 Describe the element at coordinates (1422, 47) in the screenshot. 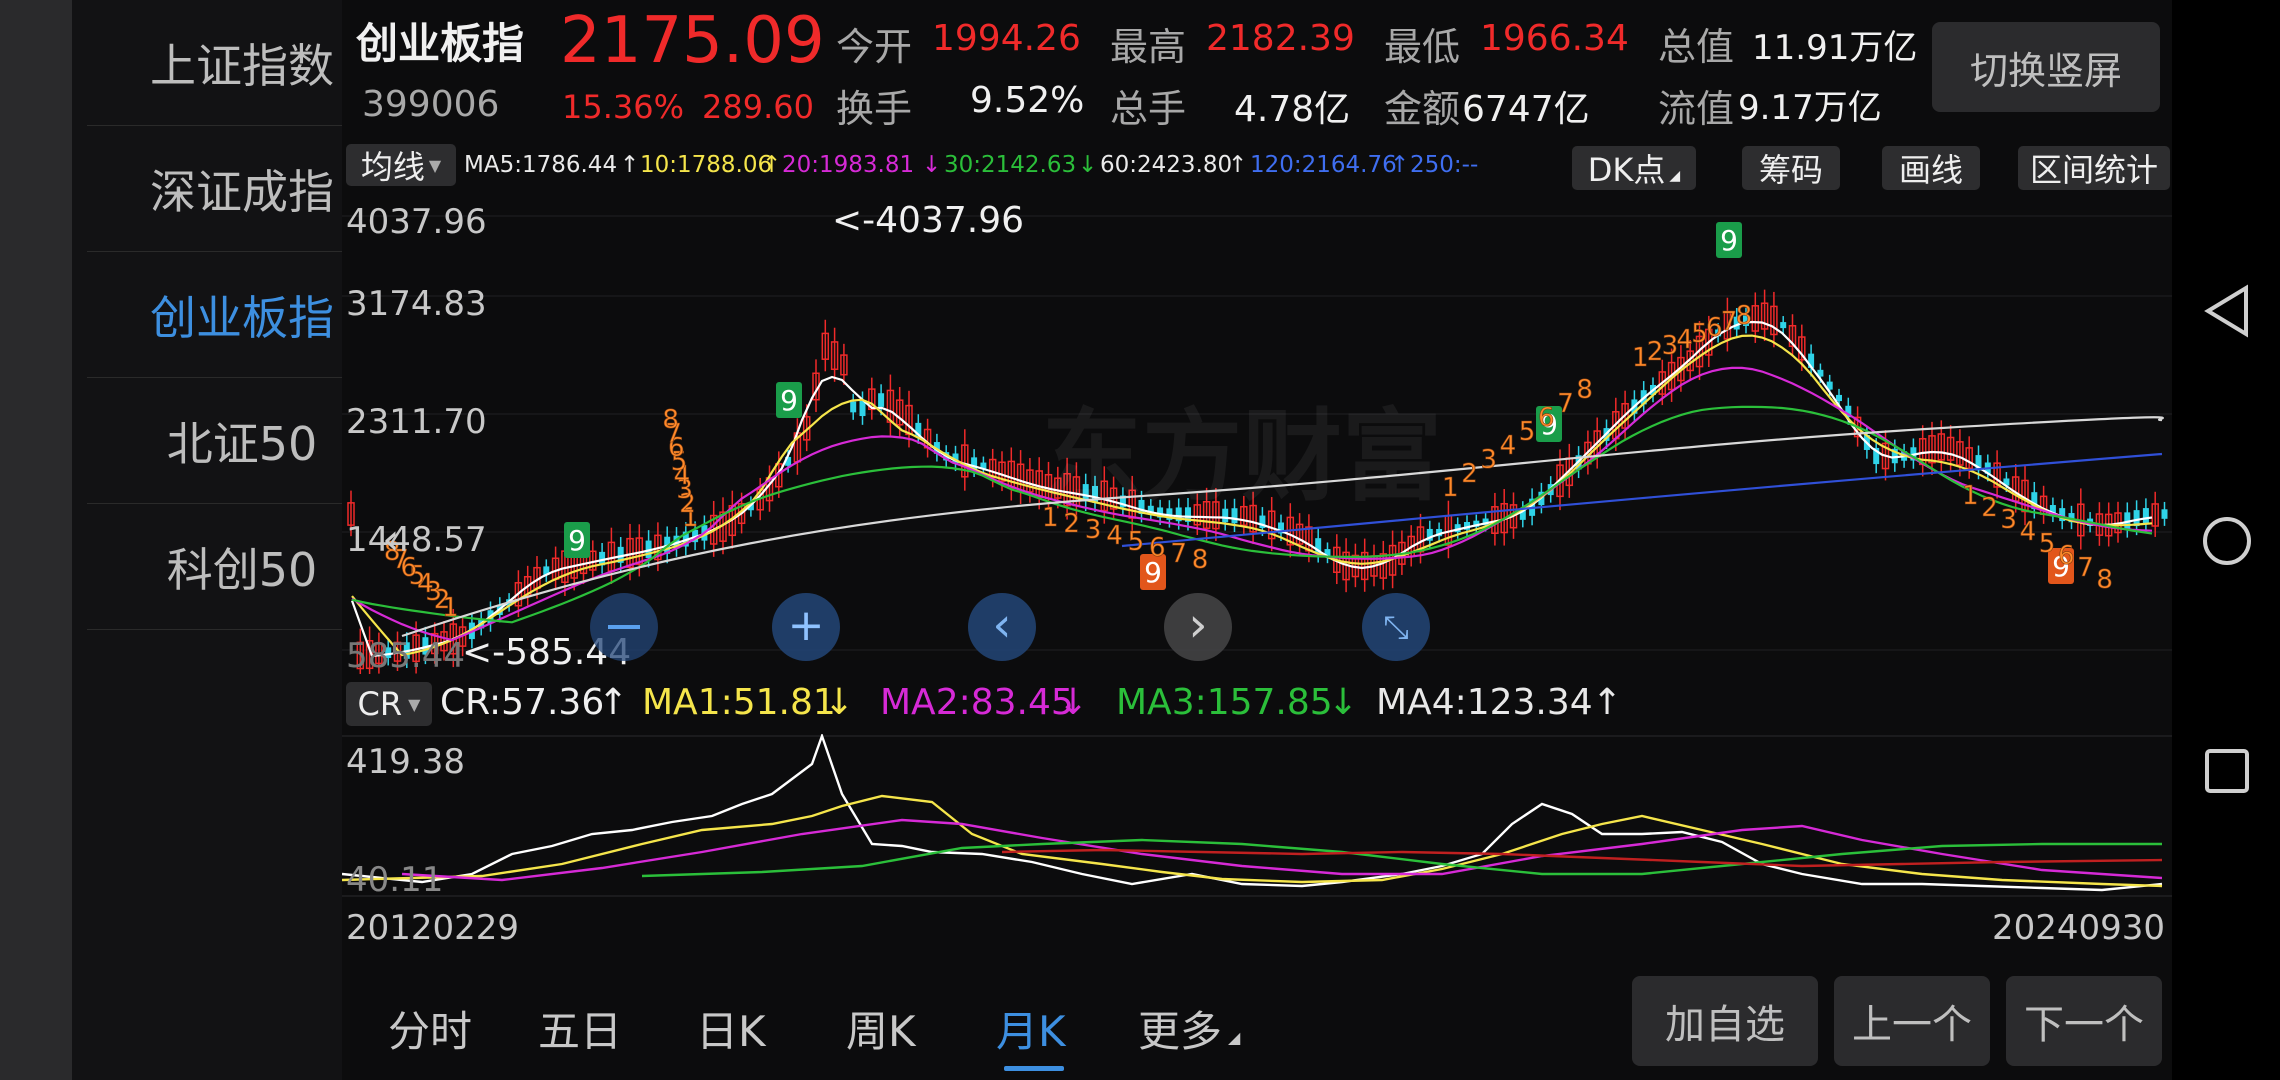

I see `low-label: 最低` at that location.